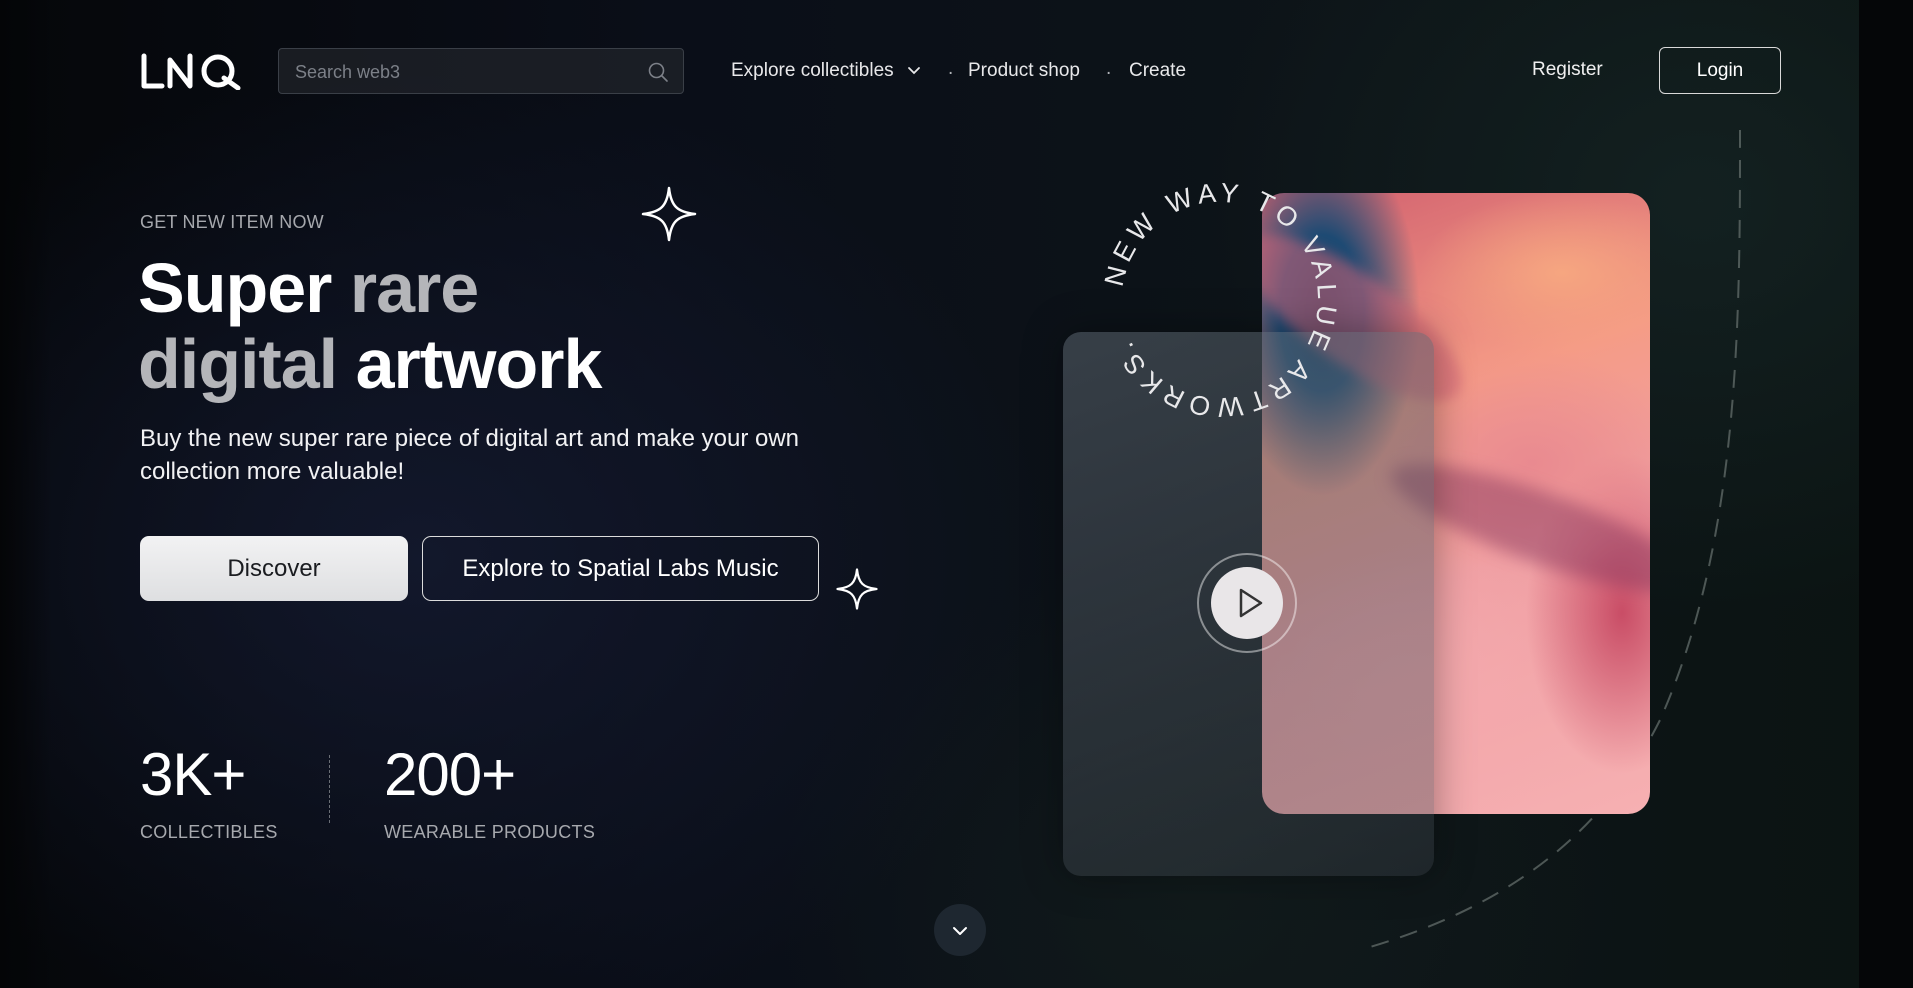  I want to click on play-button, so click(1247, 603).